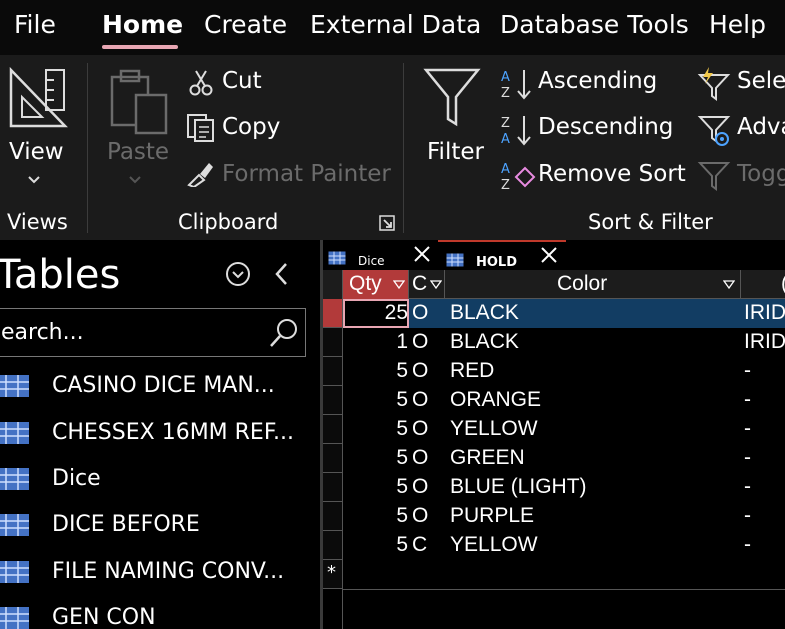  I want to click on nav-table-item: DICE BEFORE, so click(160, 526).